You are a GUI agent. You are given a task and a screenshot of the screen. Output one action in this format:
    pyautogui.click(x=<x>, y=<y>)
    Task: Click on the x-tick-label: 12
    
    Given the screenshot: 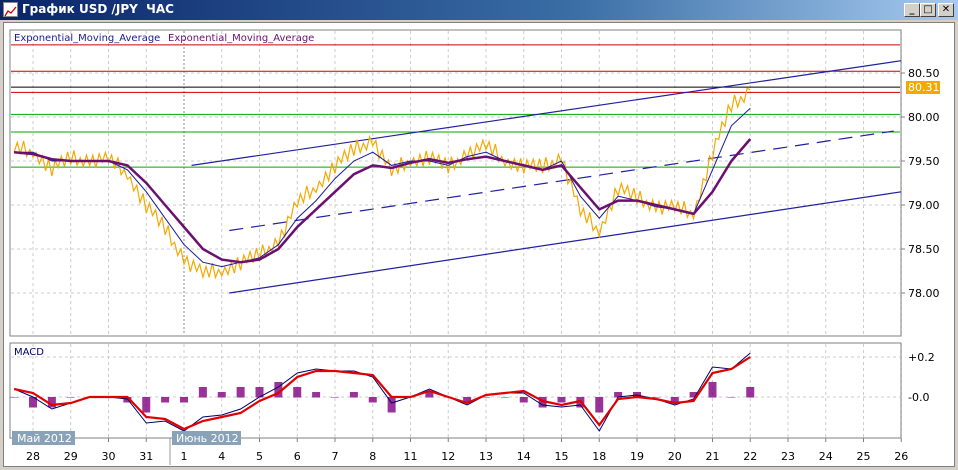 What is the action you would take?
    pyautogui.click(x=448, y=456)
    